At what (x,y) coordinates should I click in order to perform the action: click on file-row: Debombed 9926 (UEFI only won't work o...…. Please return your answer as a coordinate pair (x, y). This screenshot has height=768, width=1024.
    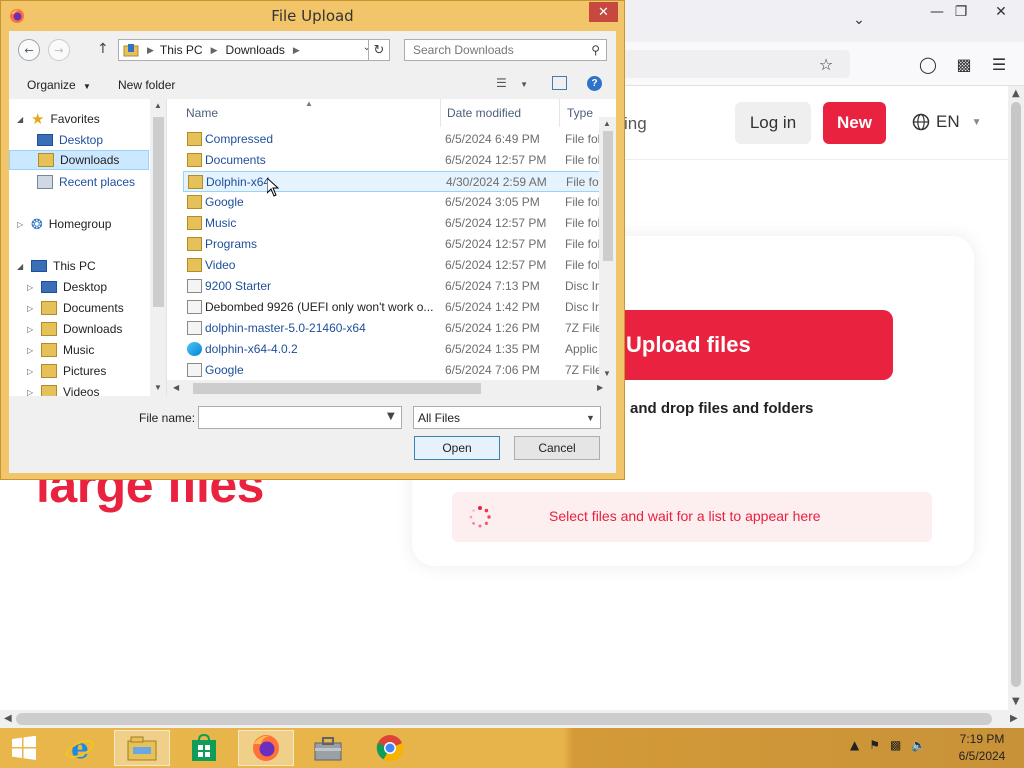
    Looking at the image, I should click on (393, 307).